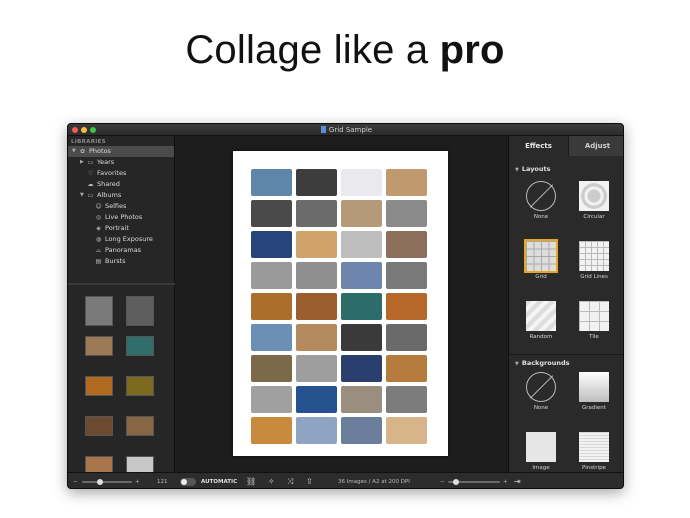 The width and height of the screenshot is (690, 518). I want to click on option-label: Grid, so click(541, 277).